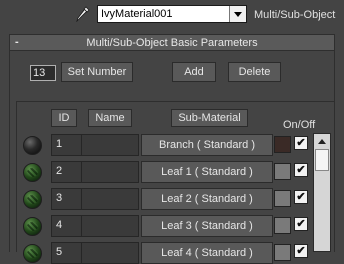  What do you see at coordinates (194, 72) in the screenshot?
I see `add-button: Add` at bounding box center [194, 72].